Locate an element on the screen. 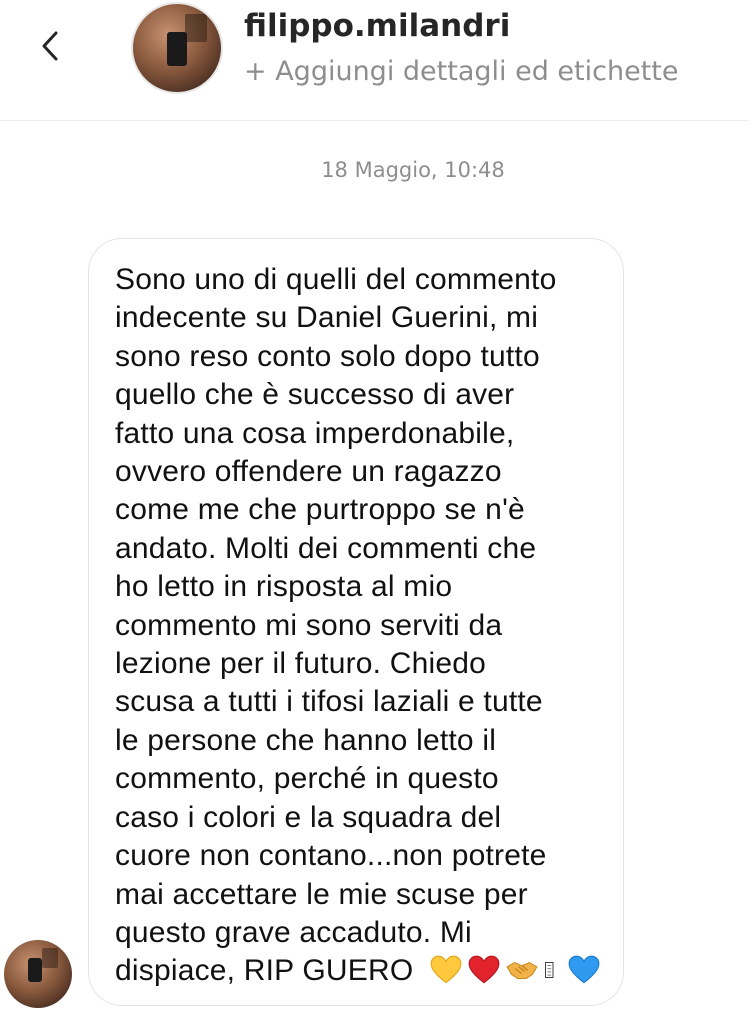  message-line: ho letto in risposta al mio is located at coordinates (284, 587).